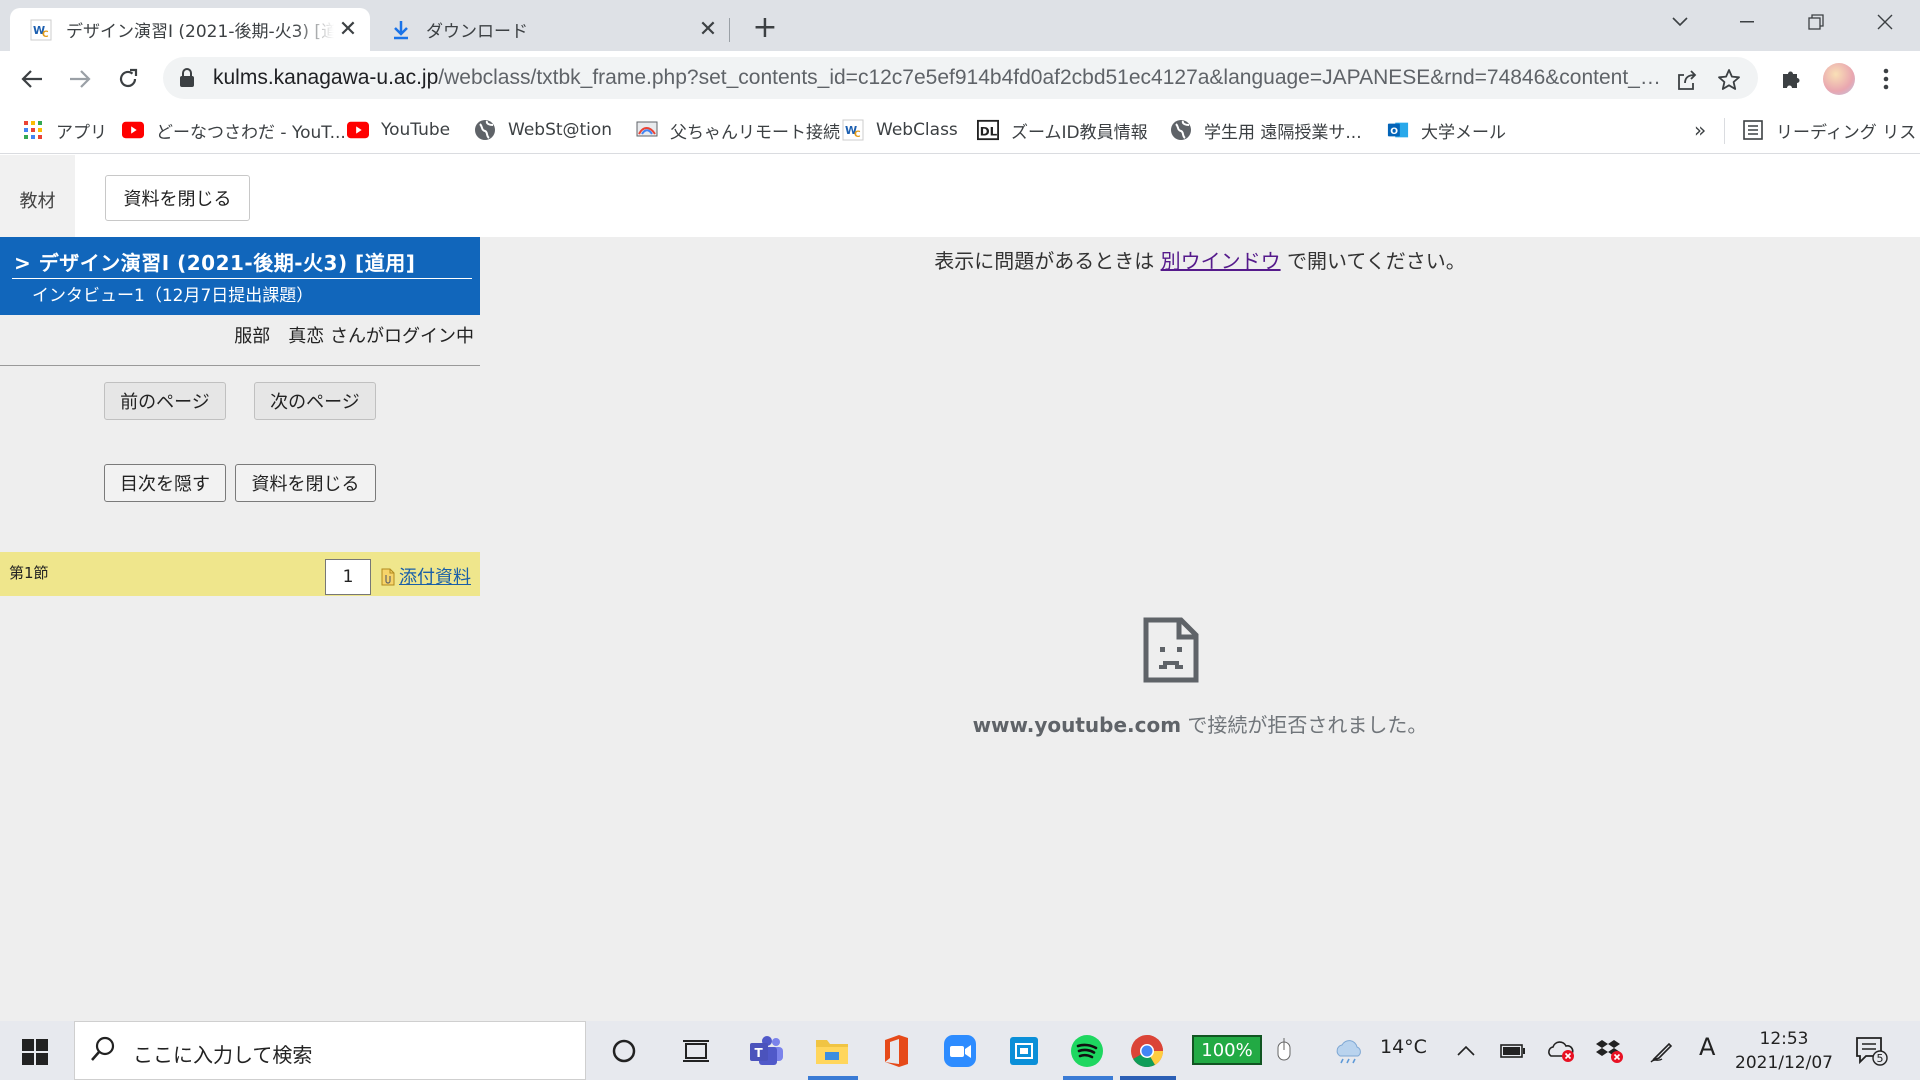 This screenshot has height=1080, width=1920. I want to click on back-icon, so click(32, 79).